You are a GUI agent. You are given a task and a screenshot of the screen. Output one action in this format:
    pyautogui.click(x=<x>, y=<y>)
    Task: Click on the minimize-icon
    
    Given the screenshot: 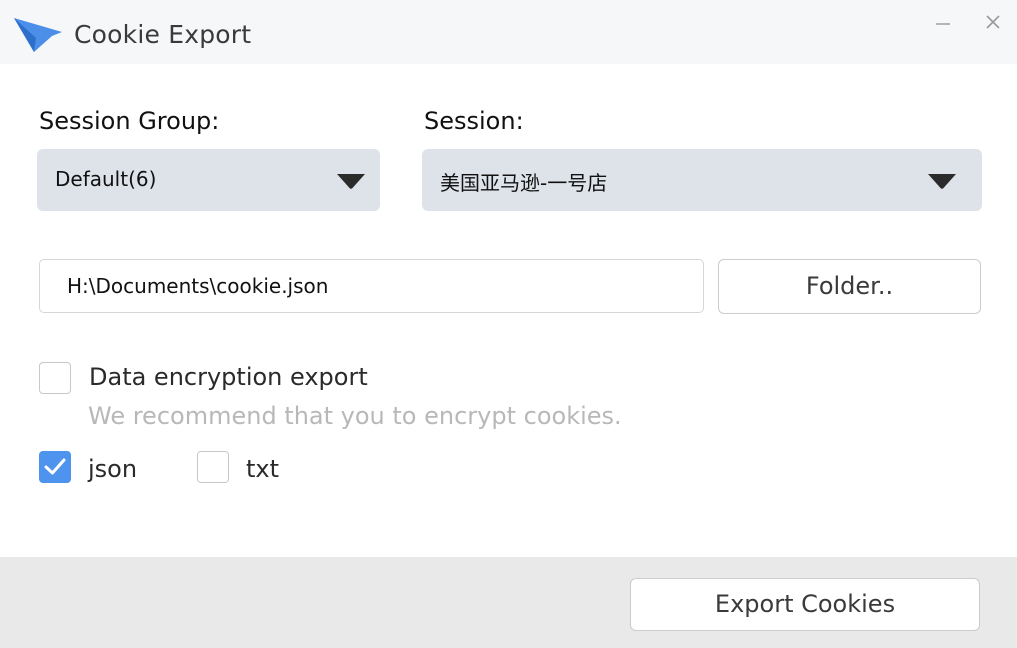 What is the action you would take?
    pyautogui.click(x=943, y=24)
    